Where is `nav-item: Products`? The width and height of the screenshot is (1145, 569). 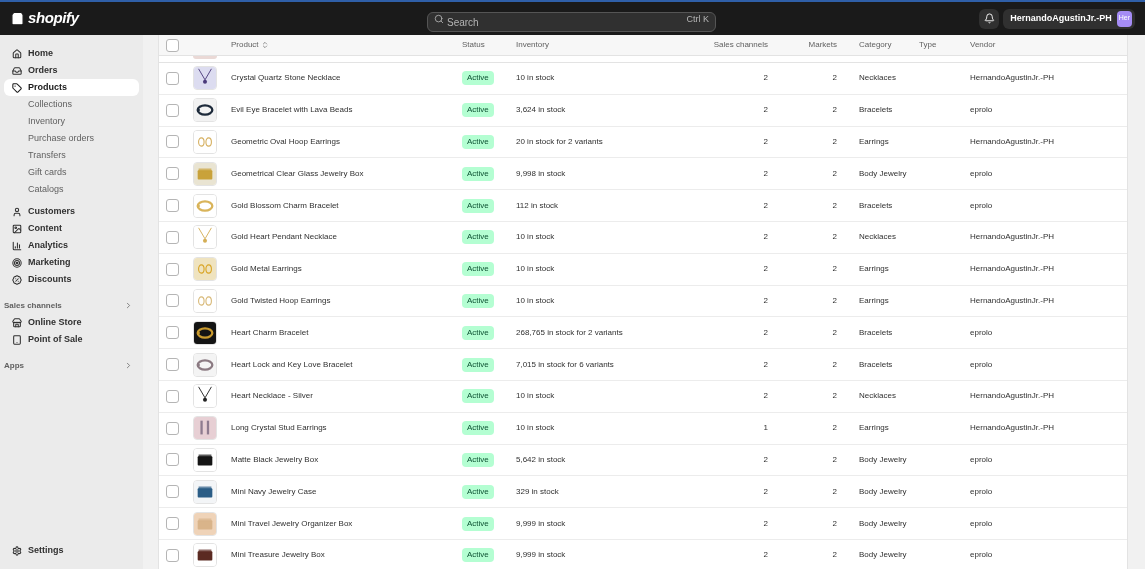
nav-item: Products is located at coordinates (71, 87).